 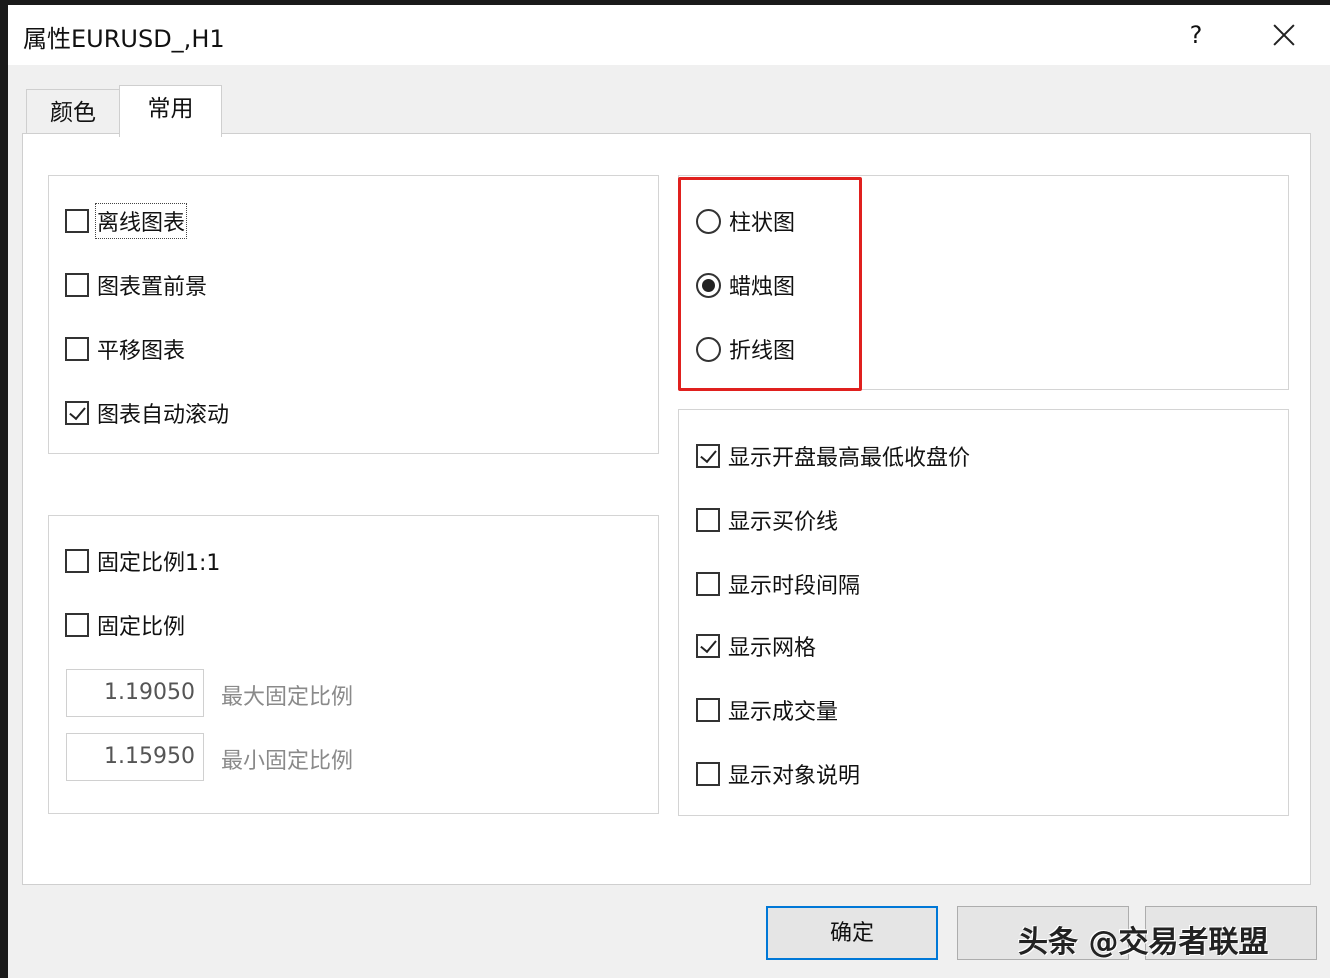 What do you see at coordinates (1143, 942) in the screenshot?
I see `watermark-text: 头条 @交易者联盟` at bounding box center [1143, 942].